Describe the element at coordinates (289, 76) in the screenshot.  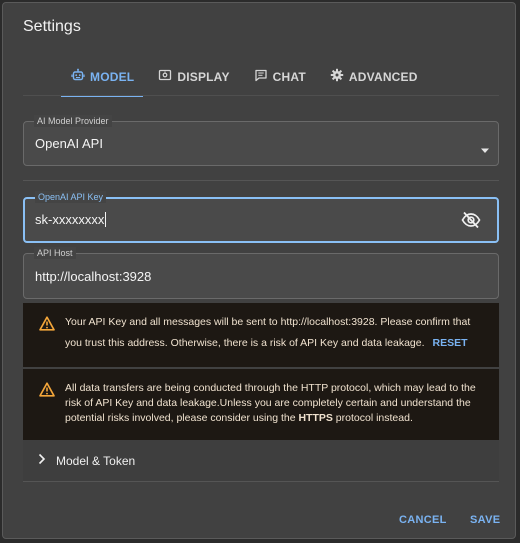
I see `tab-chat-label: CHAT` at that location.